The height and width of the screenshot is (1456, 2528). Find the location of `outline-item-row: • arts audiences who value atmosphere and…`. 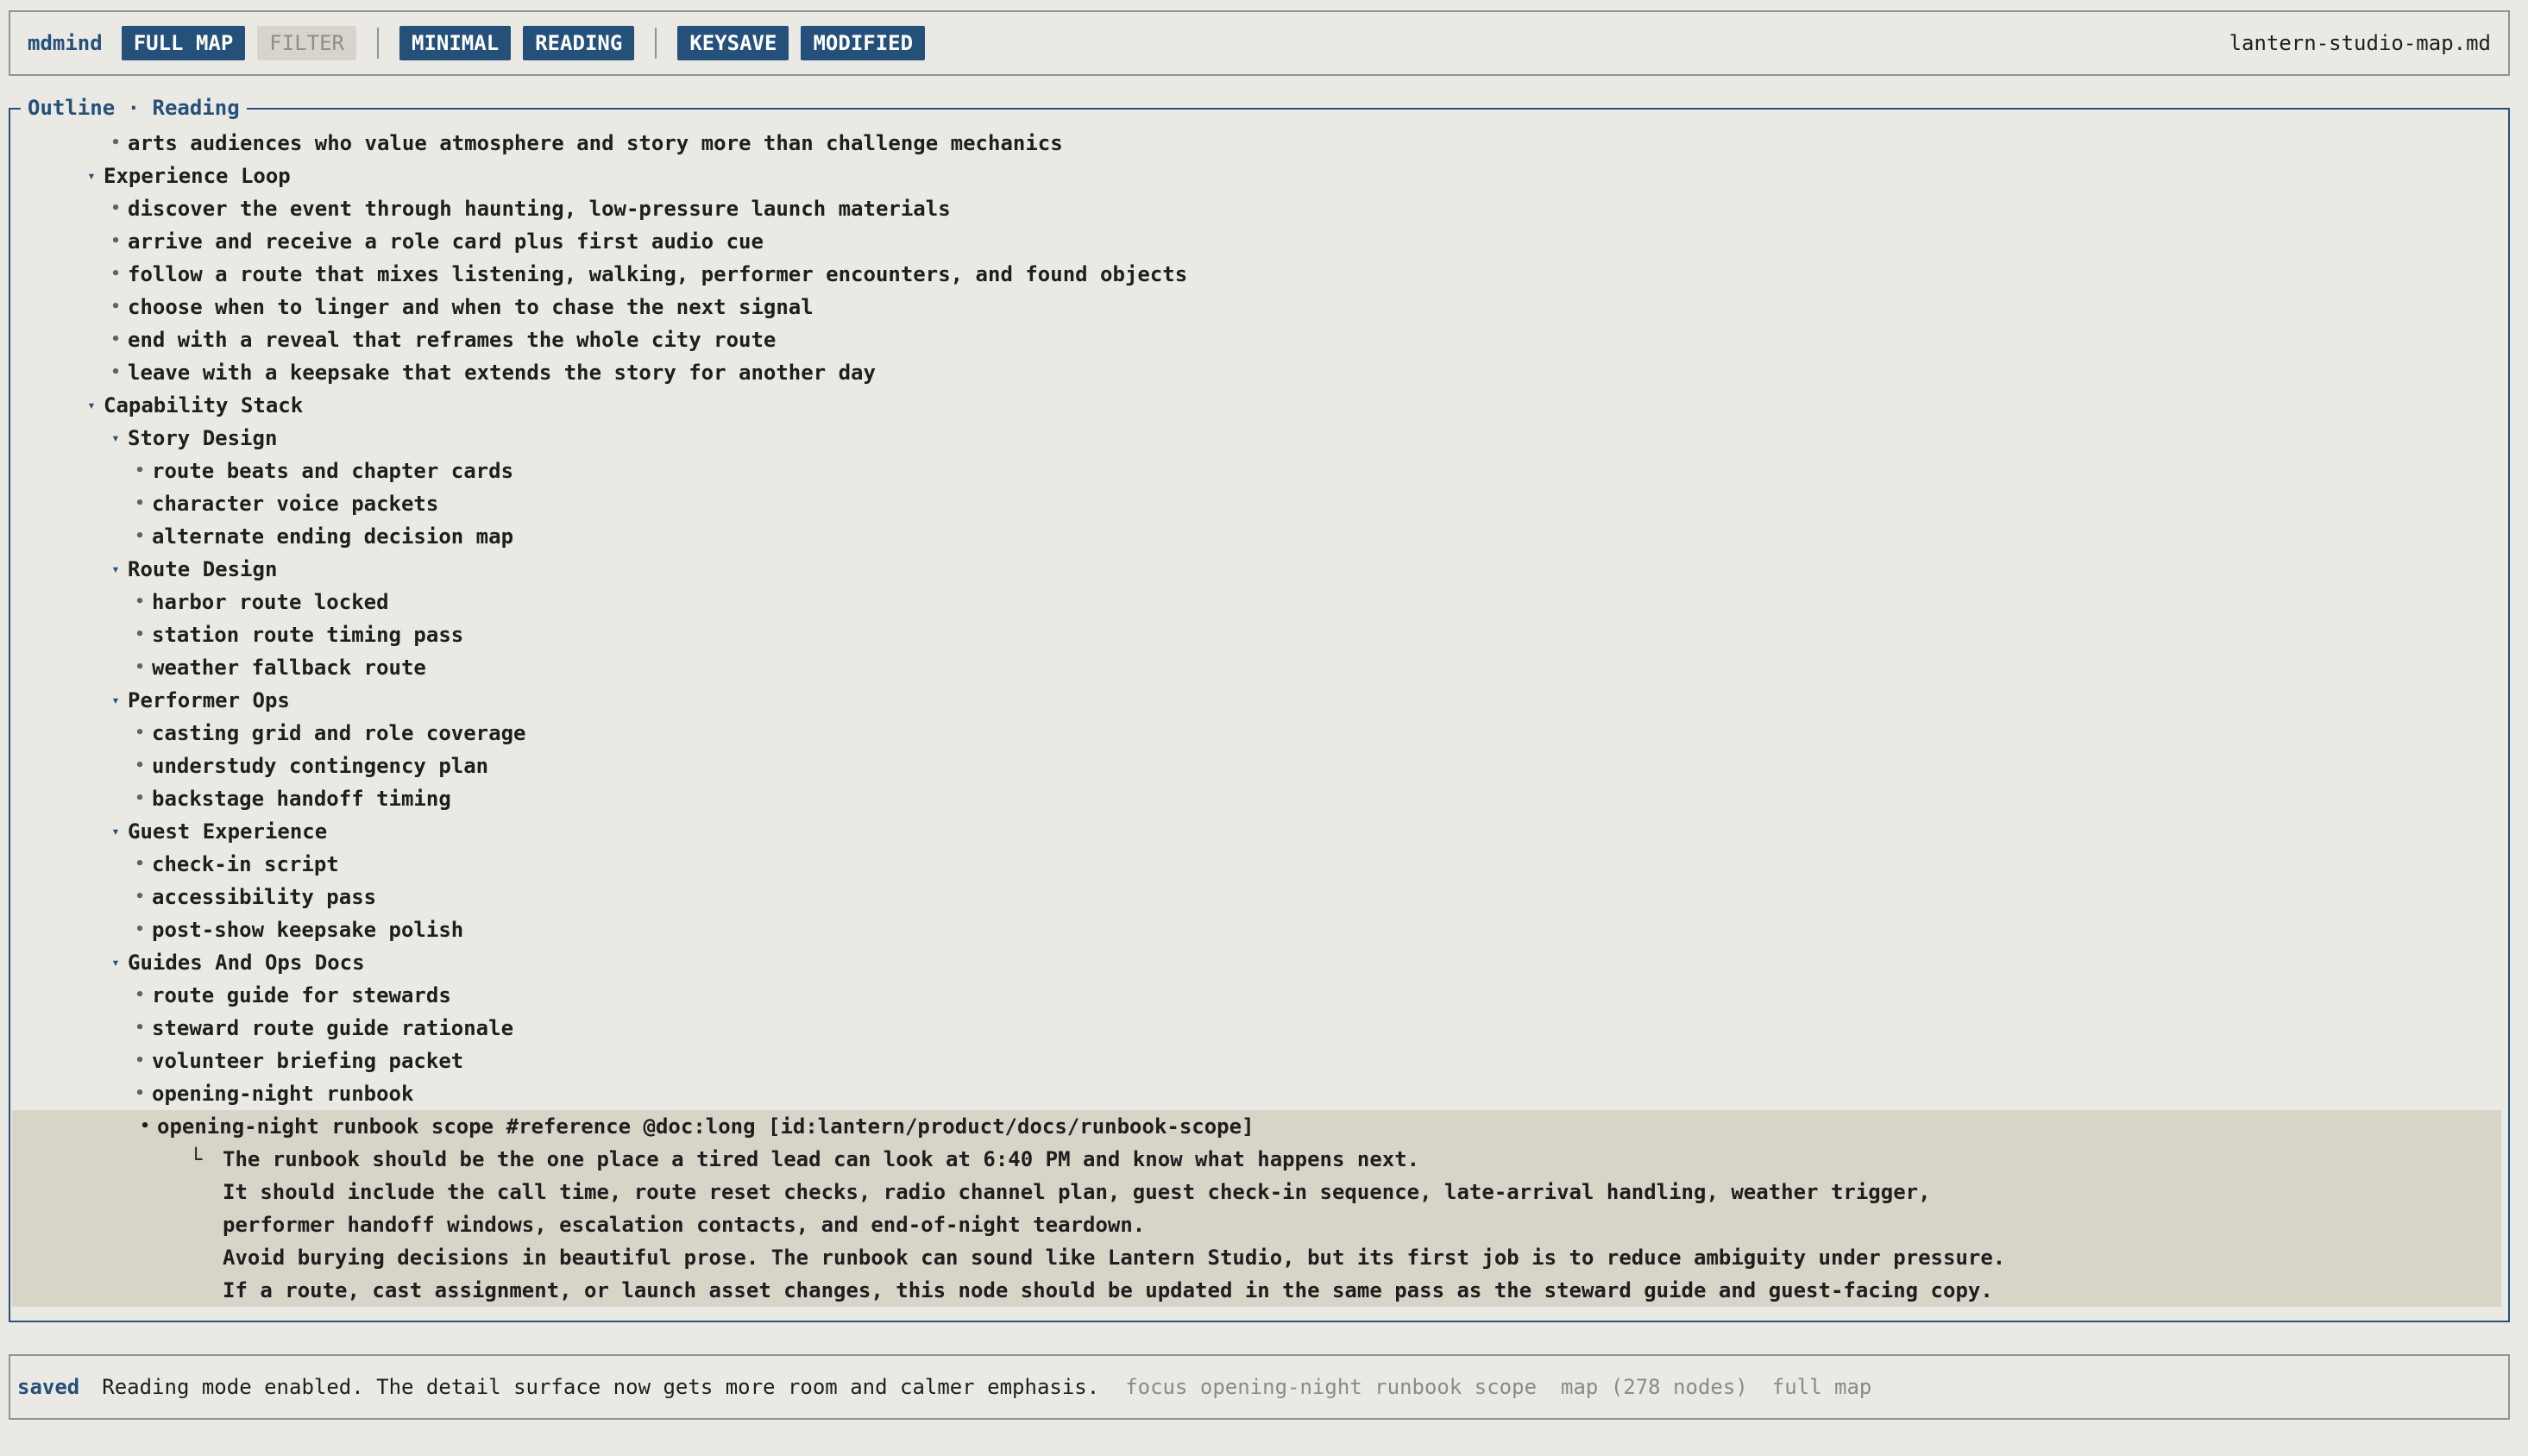

outline-item-row: • arts audiences who value atmosphere and… is located at coordinates (1259, 144).